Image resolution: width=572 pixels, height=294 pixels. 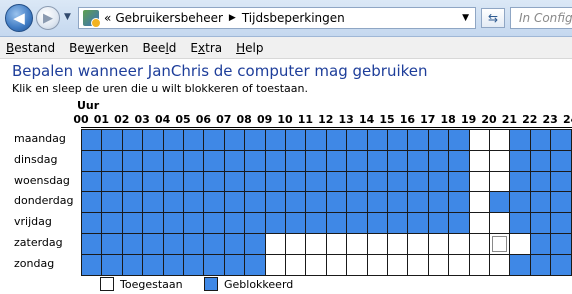 I want to click on address-bar: « Gebruikersbeheer ▶ Tijdsbeperkingen ▼, so click(x=277, y=18).